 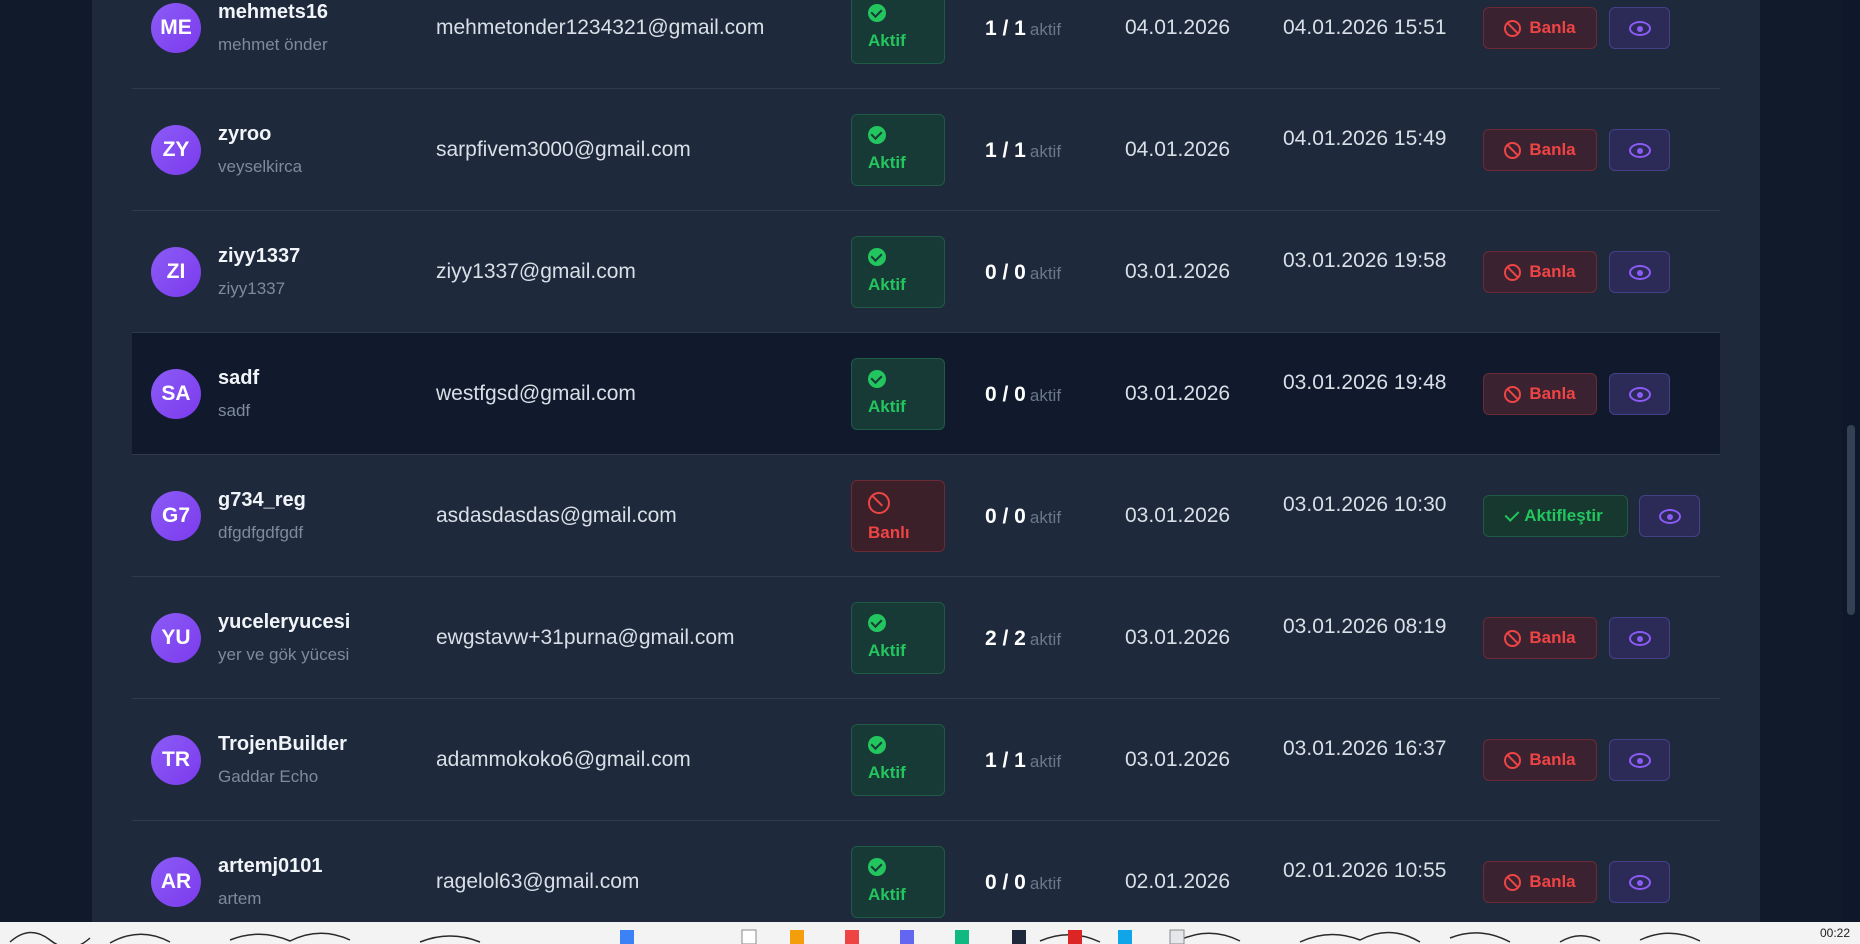 I want to click on session-count: 2 / 2, so click(x=1005, y=638).